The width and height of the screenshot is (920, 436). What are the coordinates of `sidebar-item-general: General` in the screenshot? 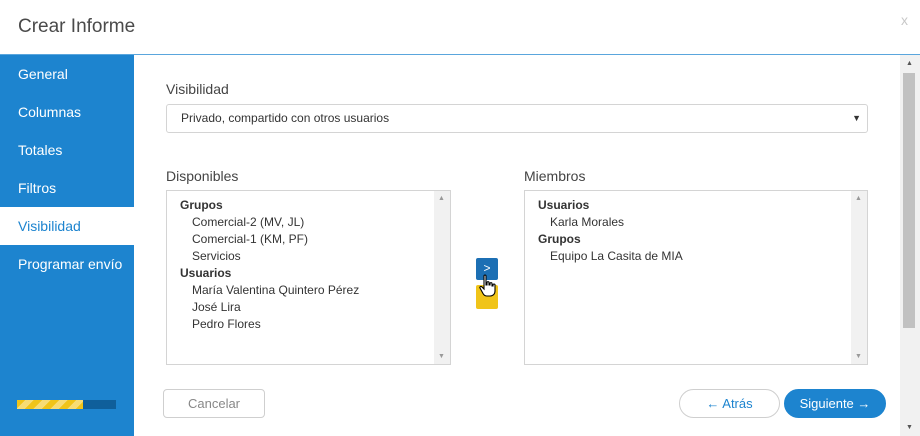 It's located at (67, 74).